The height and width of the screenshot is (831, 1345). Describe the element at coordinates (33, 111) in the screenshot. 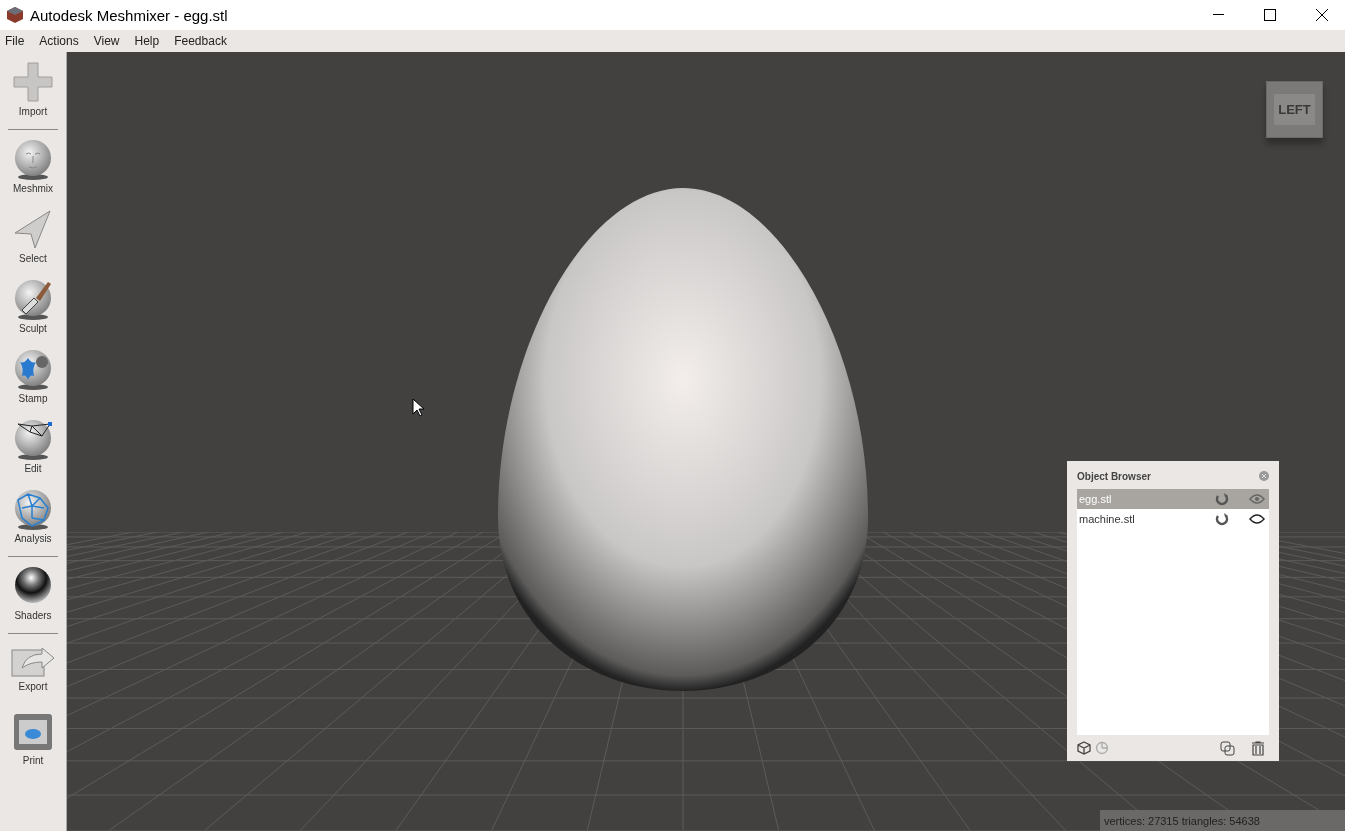

I see `tool-label: Import` at that location.